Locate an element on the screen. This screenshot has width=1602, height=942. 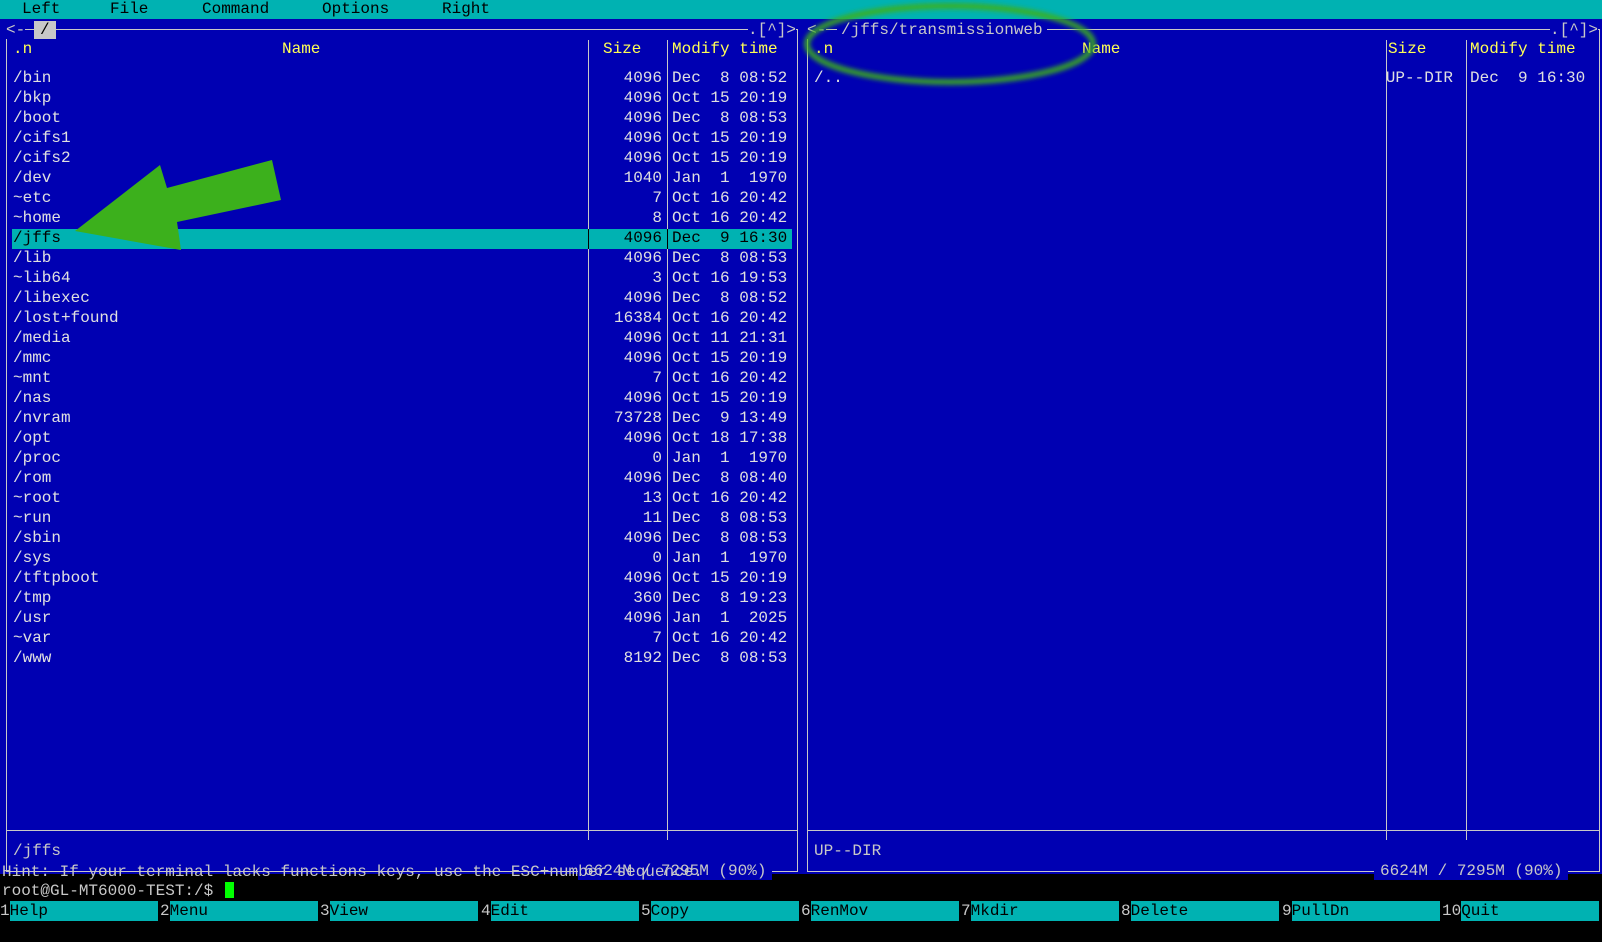
menu-bar: Left File Command Options Right is located at coordinates (801, 9).